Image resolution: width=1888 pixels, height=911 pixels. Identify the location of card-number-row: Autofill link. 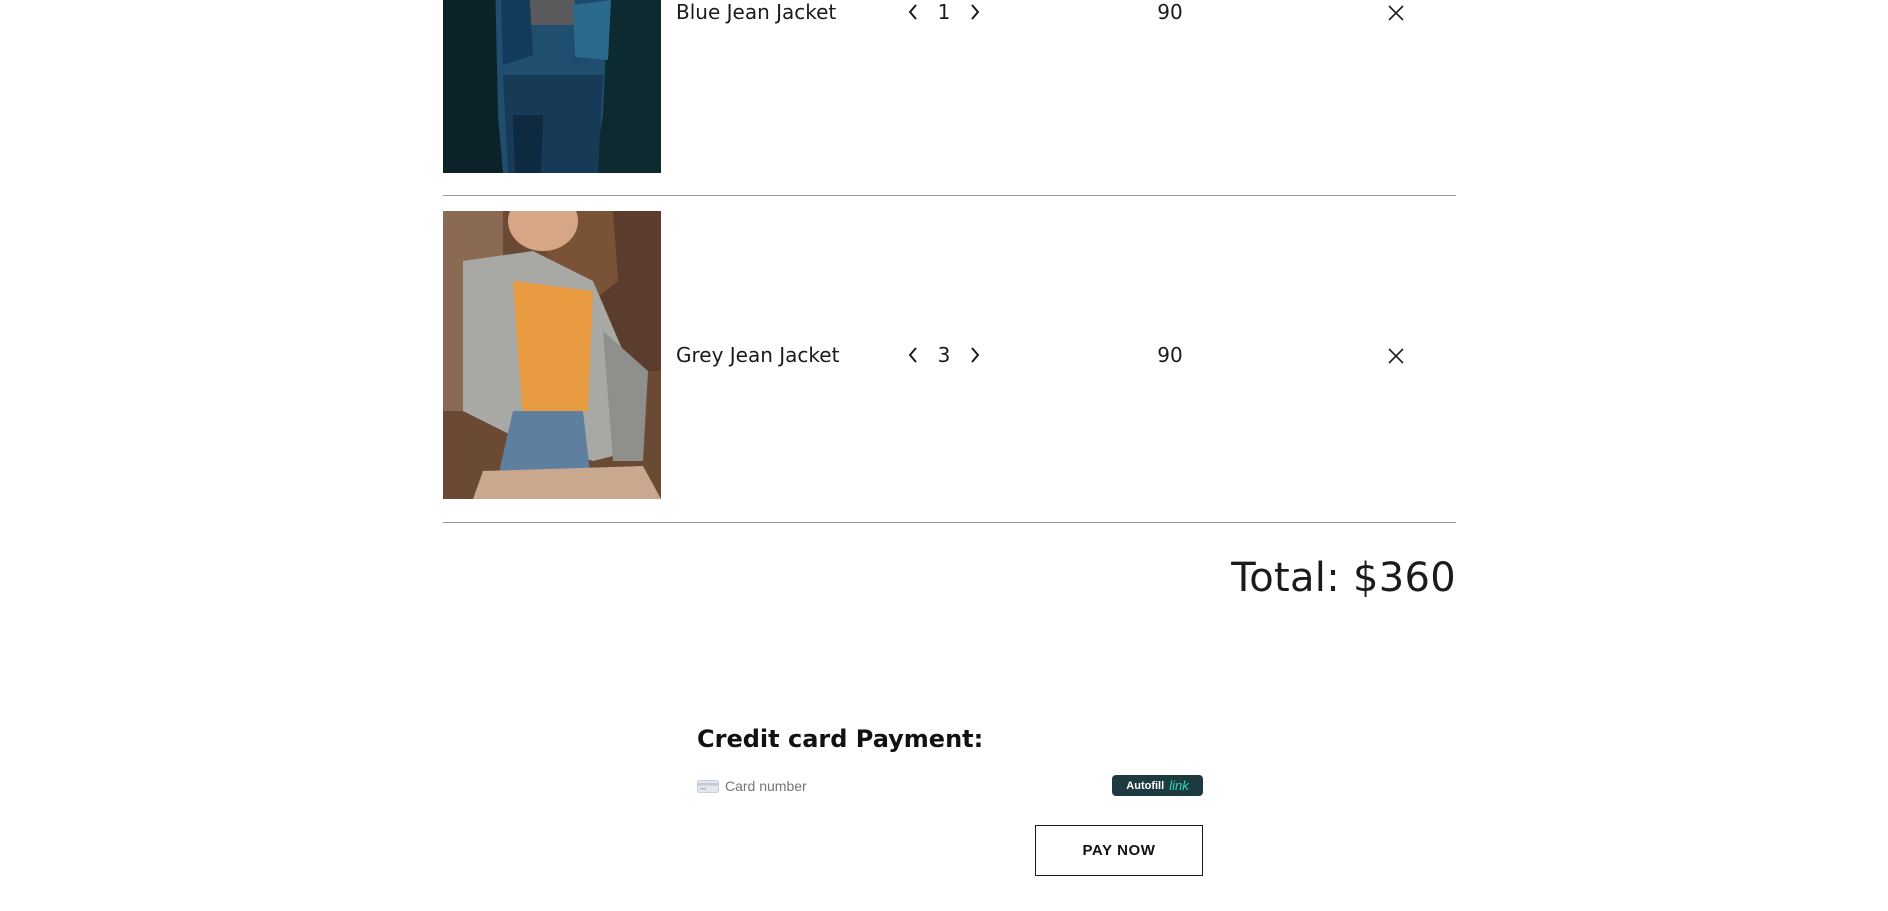
(950, 786).